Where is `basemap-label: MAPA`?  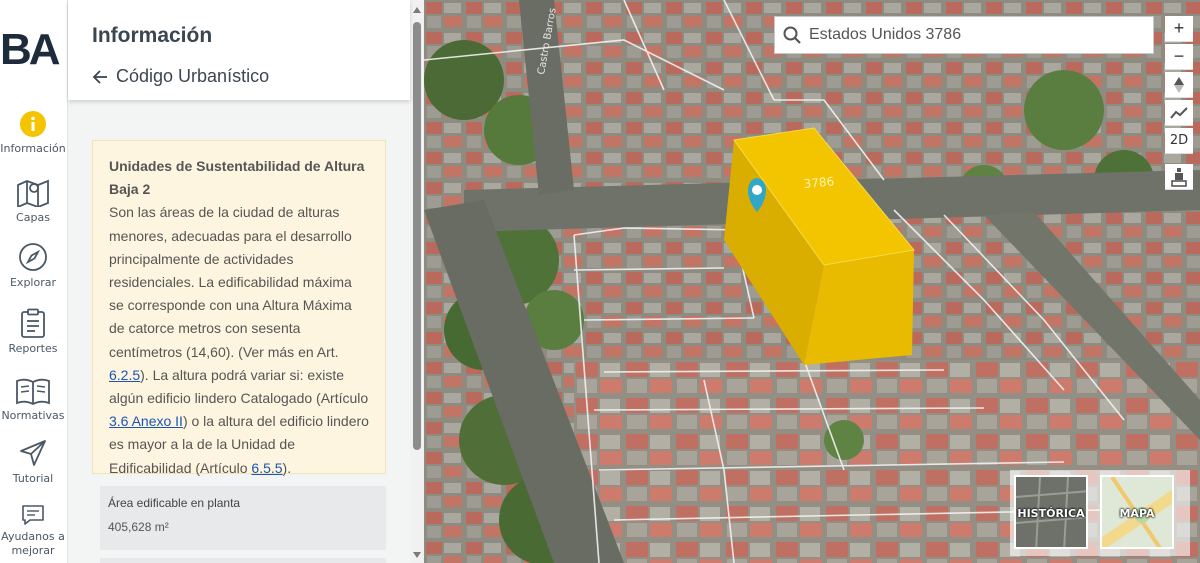
basemap-label: MAPA is located at coordinates (1137, 513).